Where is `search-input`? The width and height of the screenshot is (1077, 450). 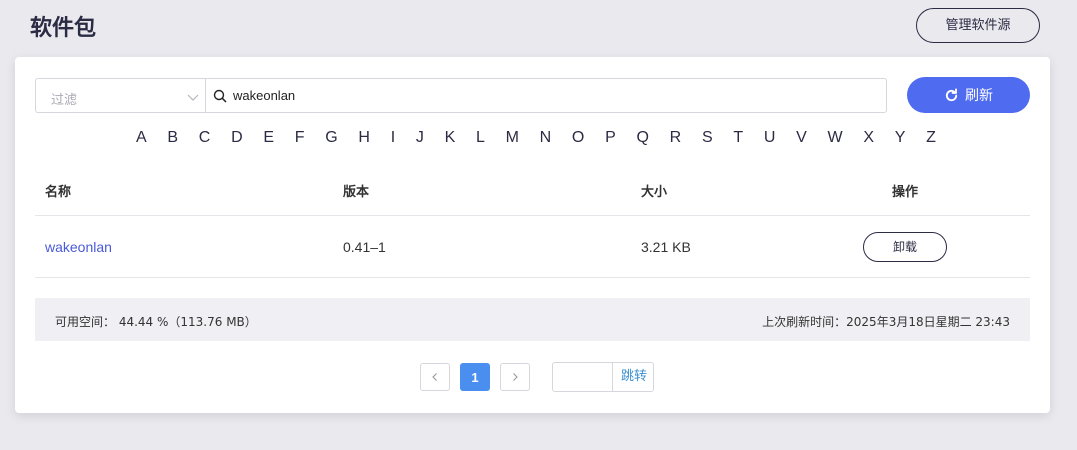
search-input is located at coordinates (553, 95).